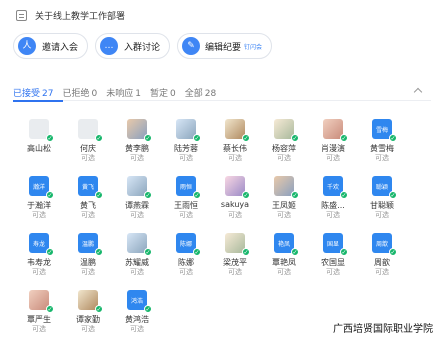 Image resolution: width=442 pixels, height=342 pixels. What do you see at coordinates (88, 311) in the screenshot?
I see `attendee-item: ✓ 谭家勤 可选` at bounding box center [88, 311].